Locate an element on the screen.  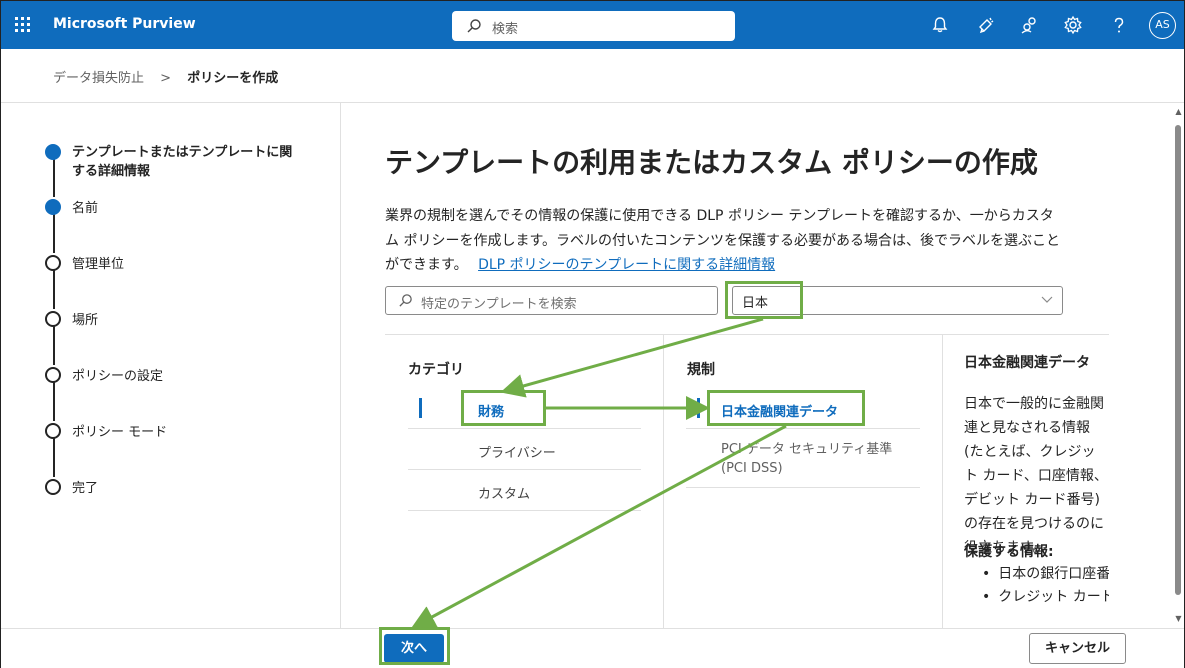
page-title: テンプレートの利用またはカスタム ポリシーの作成 is located at coordinates (711, 162).